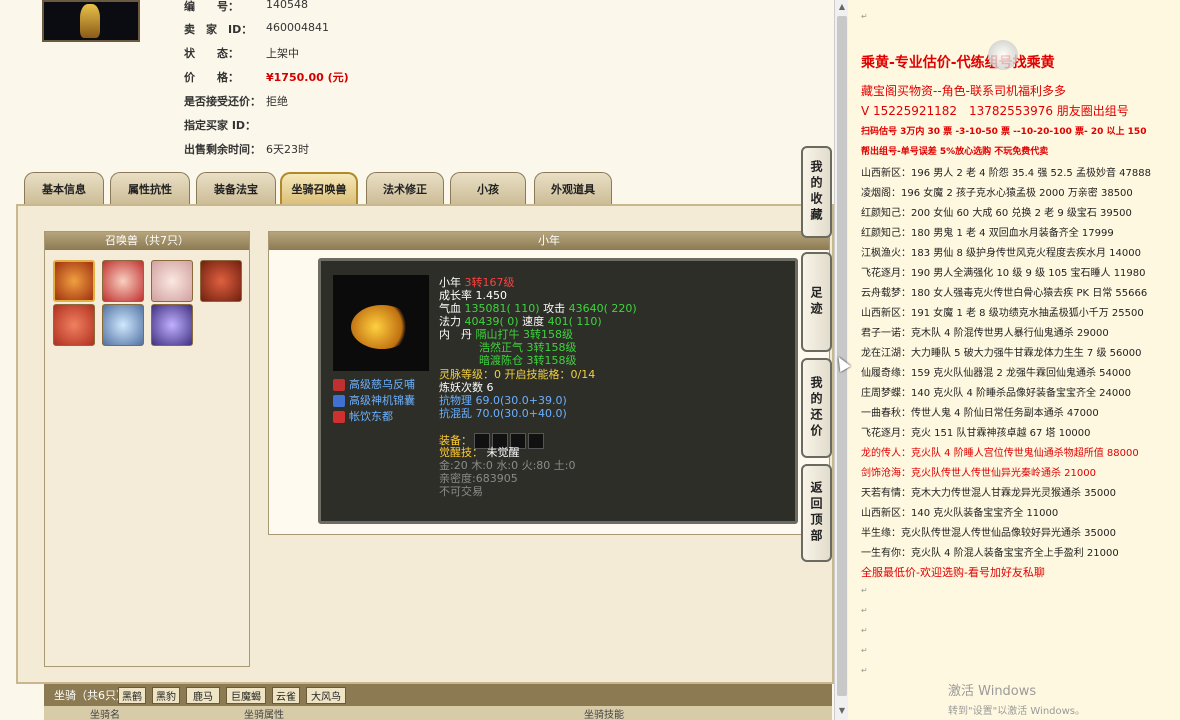 The image size is (1180, 720). What do you see at coordinates (1000, 453) in the screenshot?
I see `listing-entry-highlight: 龙的传人：克火队 4 阶睡人宫位传世鬼仙通杀物超所值 88000` at bounding box center [1000, 453].